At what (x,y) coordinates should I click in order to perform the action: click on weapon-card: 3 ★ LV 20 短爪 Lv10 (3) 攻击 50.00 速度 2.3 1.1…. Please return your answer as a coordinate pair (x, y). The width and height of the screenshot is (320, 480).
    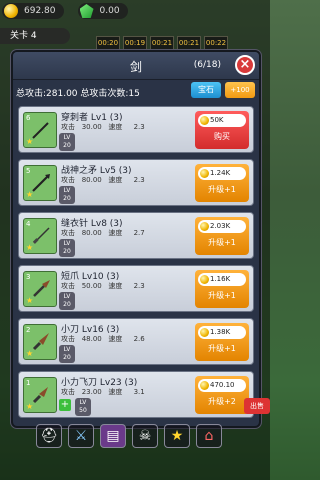
    Looking at the image, I should click on (136, 288).